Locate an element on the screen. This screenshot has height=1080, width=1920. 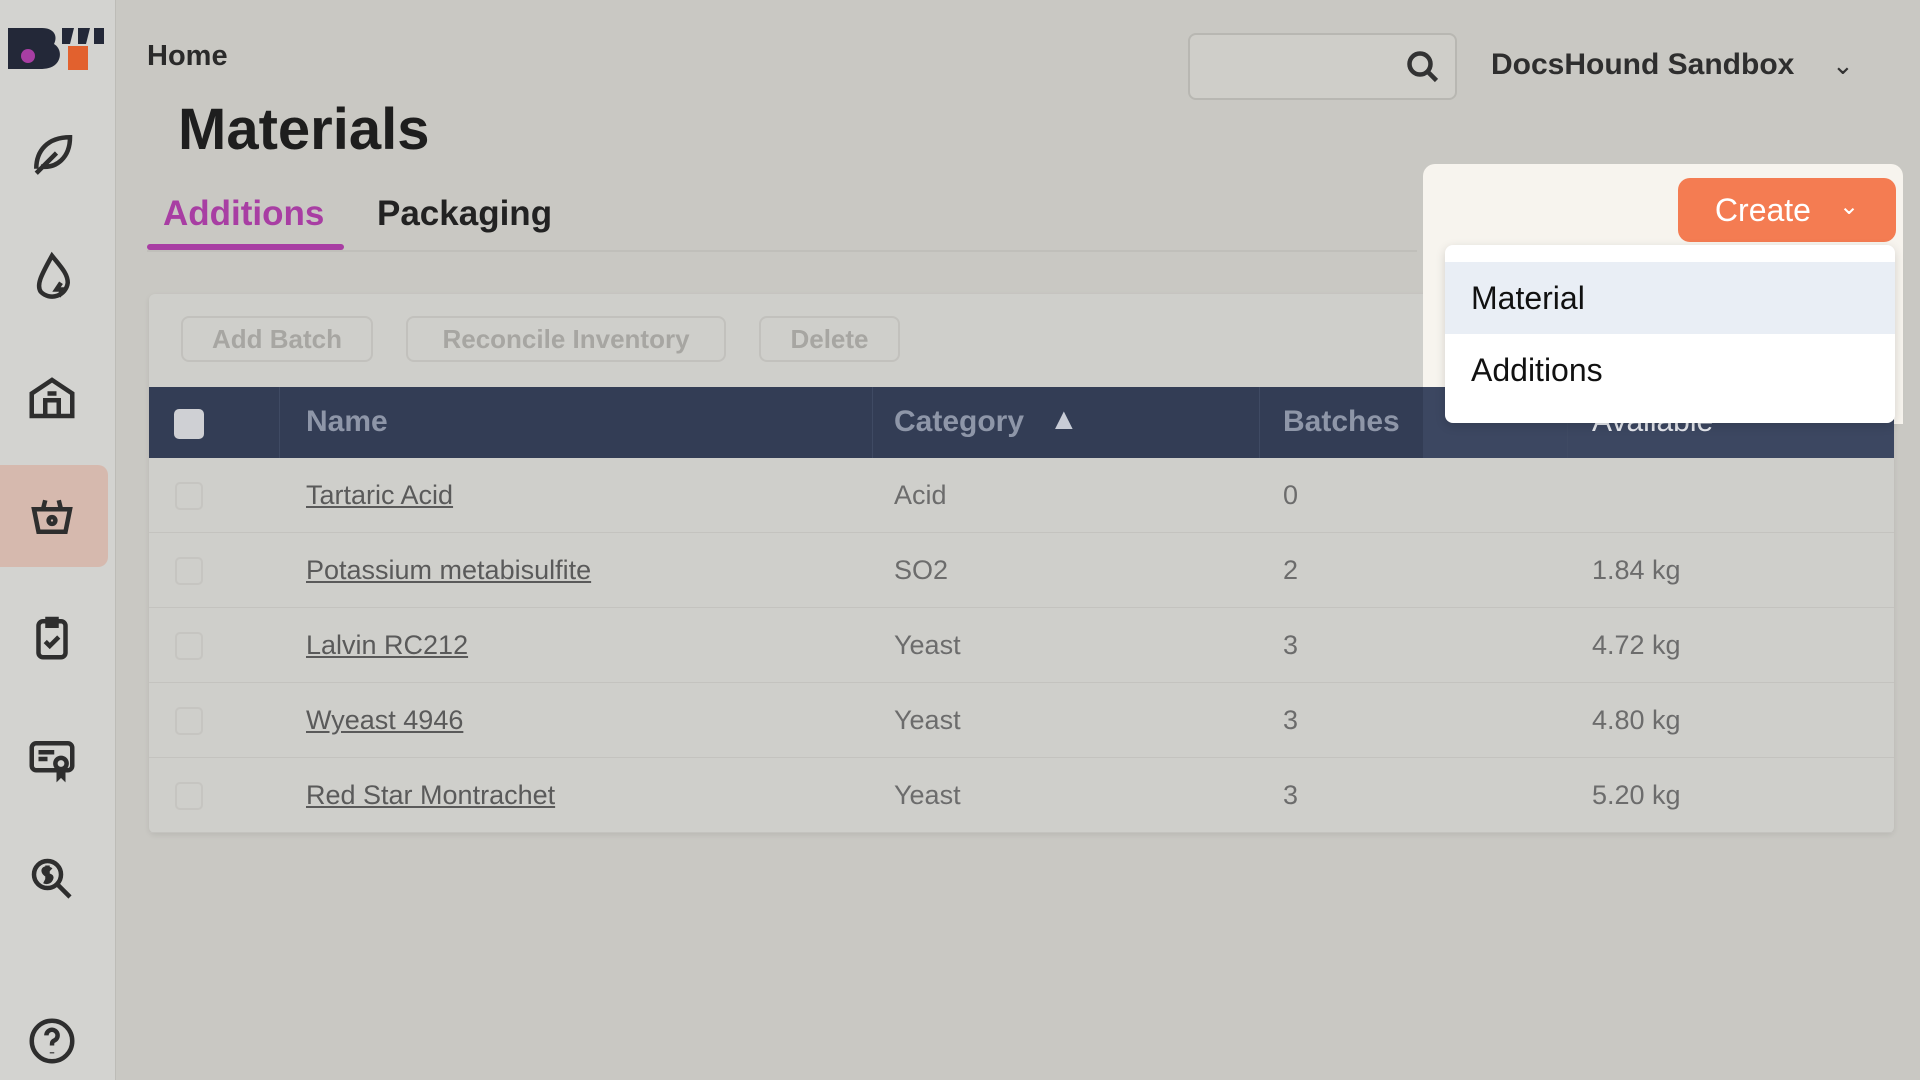
breadcrumb-home: Home is located at coordinates (187, 56).